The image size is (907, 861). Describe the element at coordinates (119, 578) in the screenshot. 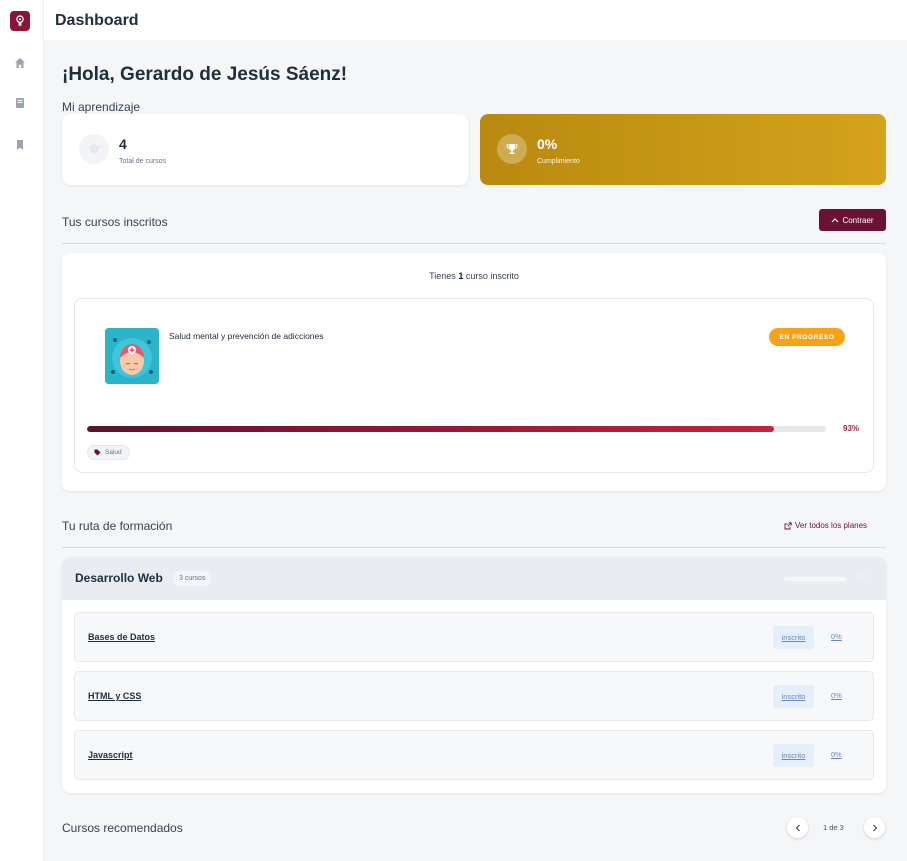

I see `plan-title: Desarrollo Web` at that location.